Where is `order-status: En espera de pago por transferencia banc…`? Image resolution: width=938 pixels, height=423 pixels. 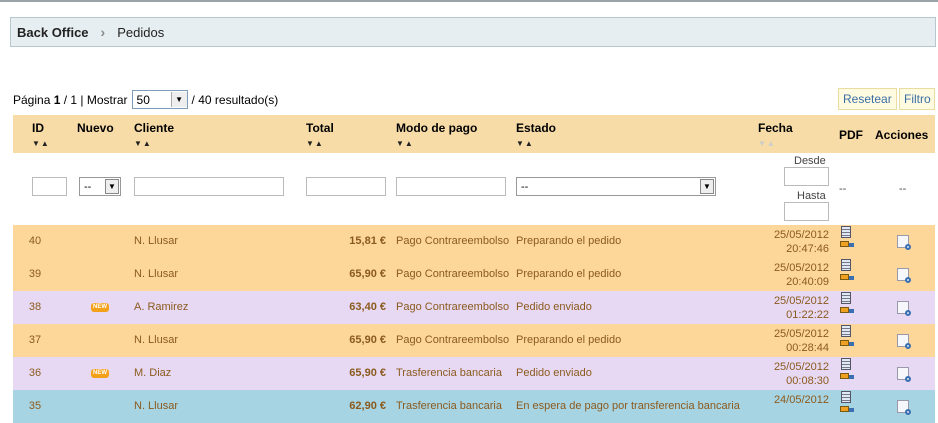 order-status: En espera de pago por transferencia banc… is located at coordinates (628, 406).